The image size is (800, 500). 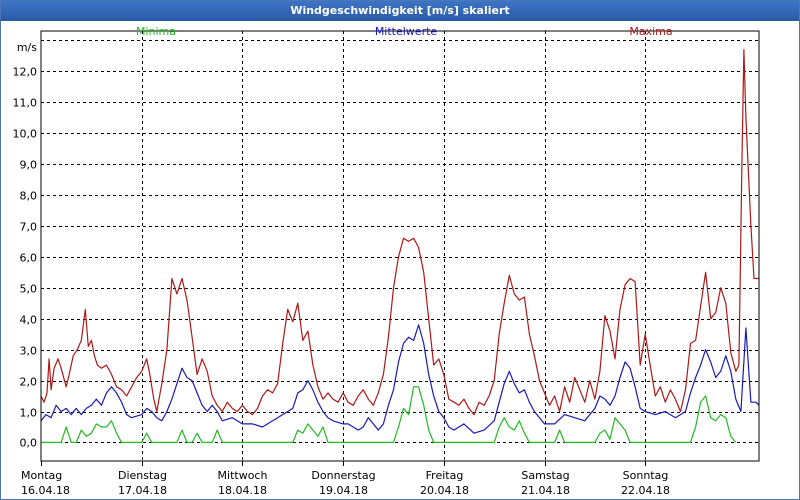 What do you see at coordinates (29, 289) in the screenshot?
I see `y-tick-label: 5,0` at bounding box center [29, 289].